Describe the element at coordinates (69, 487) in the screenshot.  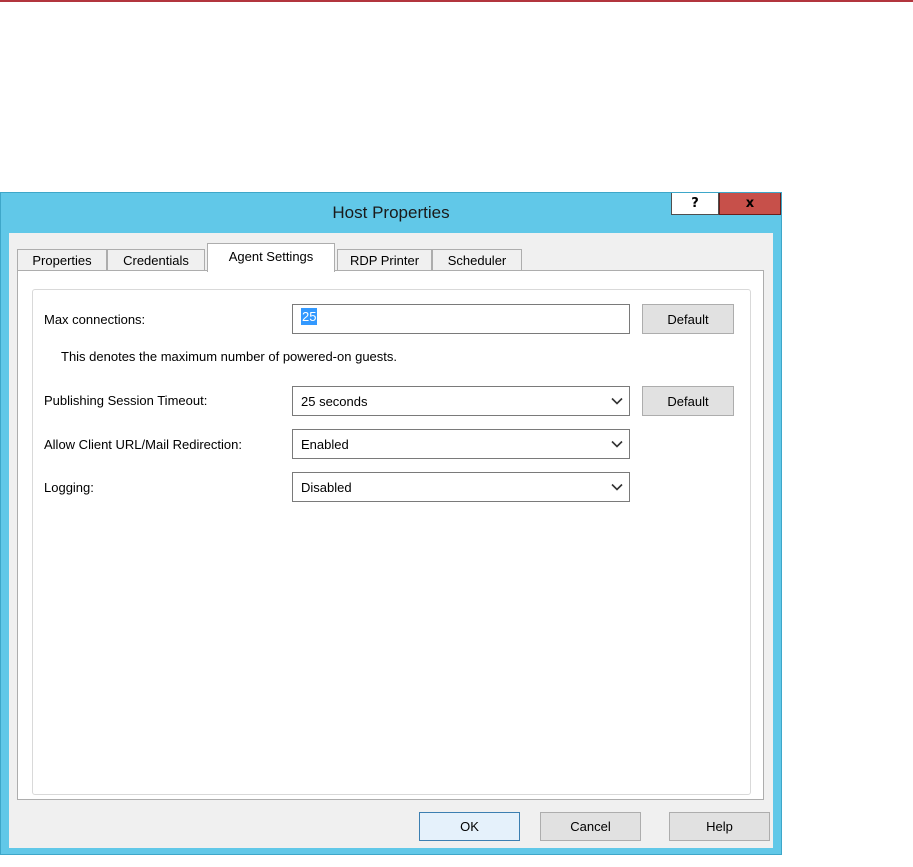
I see `logging-label: Logging:` at that location.